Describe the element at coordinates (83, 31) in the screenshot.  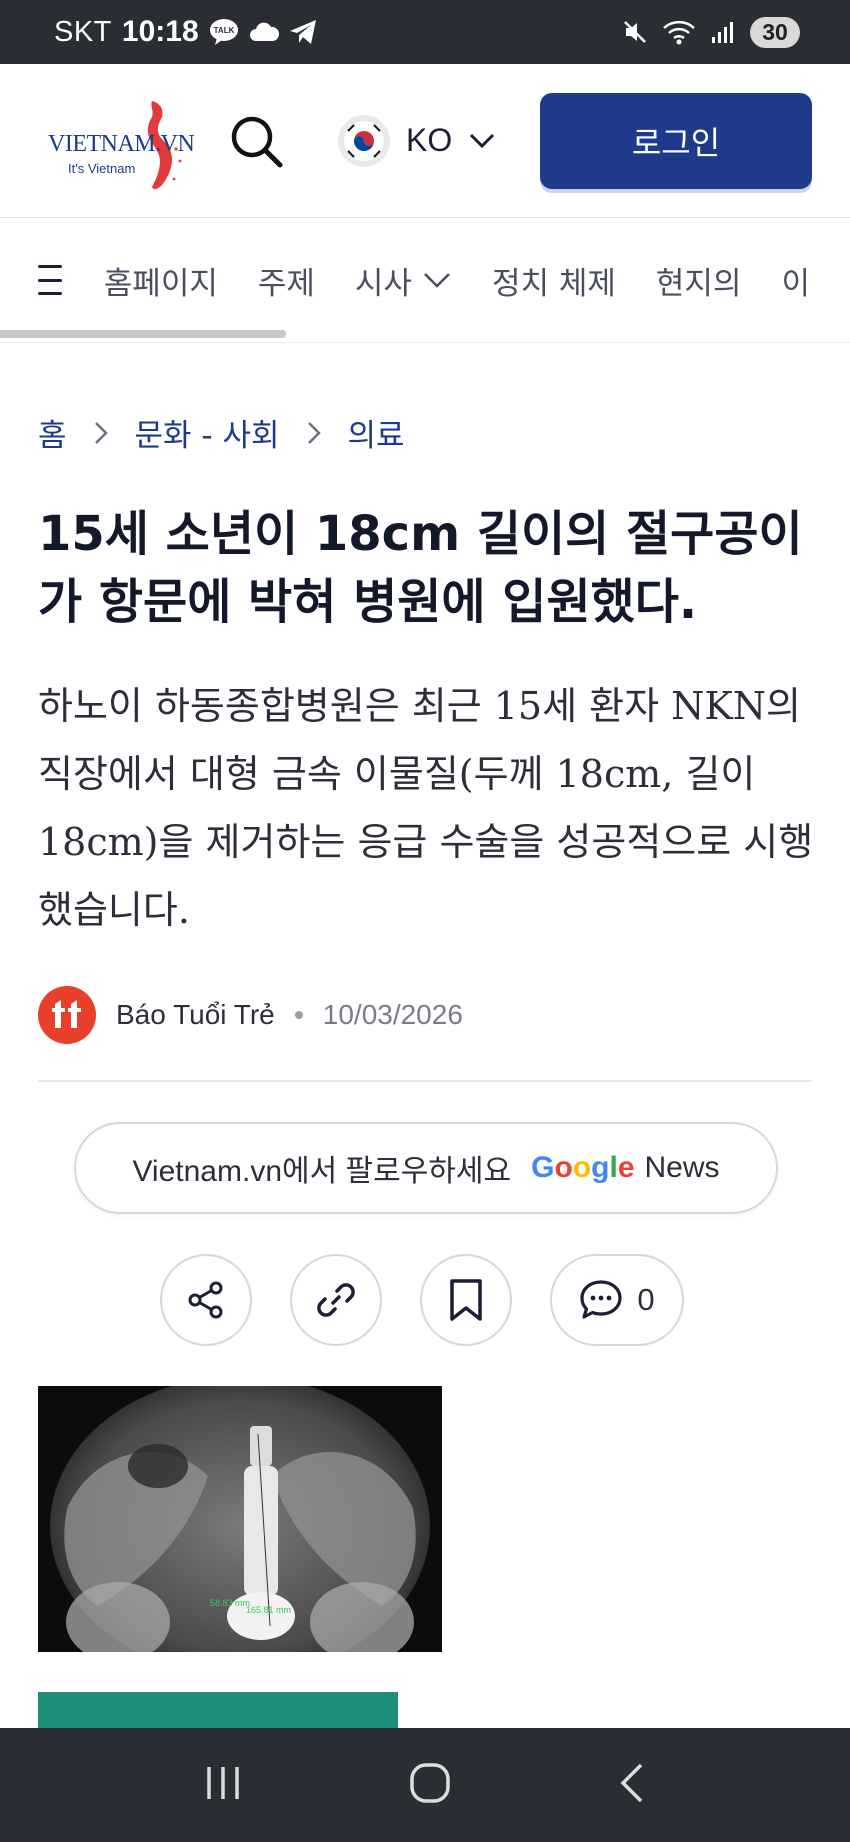
I see `carrier-label: SKT` at that location.